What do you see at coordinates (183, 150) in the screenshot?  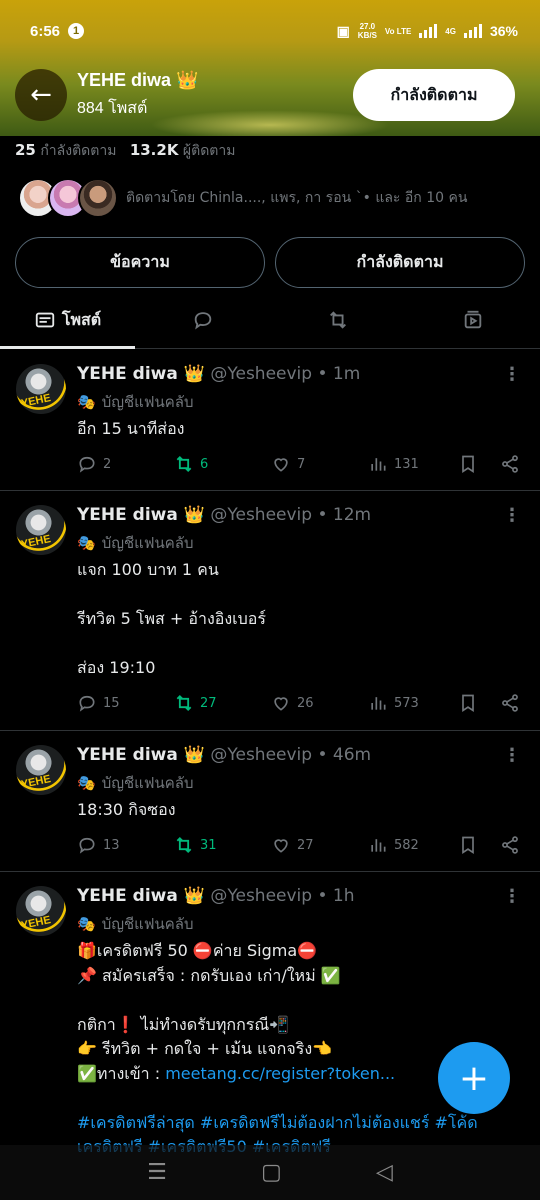 I see `followers-link: 13.2K ผู้ติดตาม` at bounding box center [183, 150].